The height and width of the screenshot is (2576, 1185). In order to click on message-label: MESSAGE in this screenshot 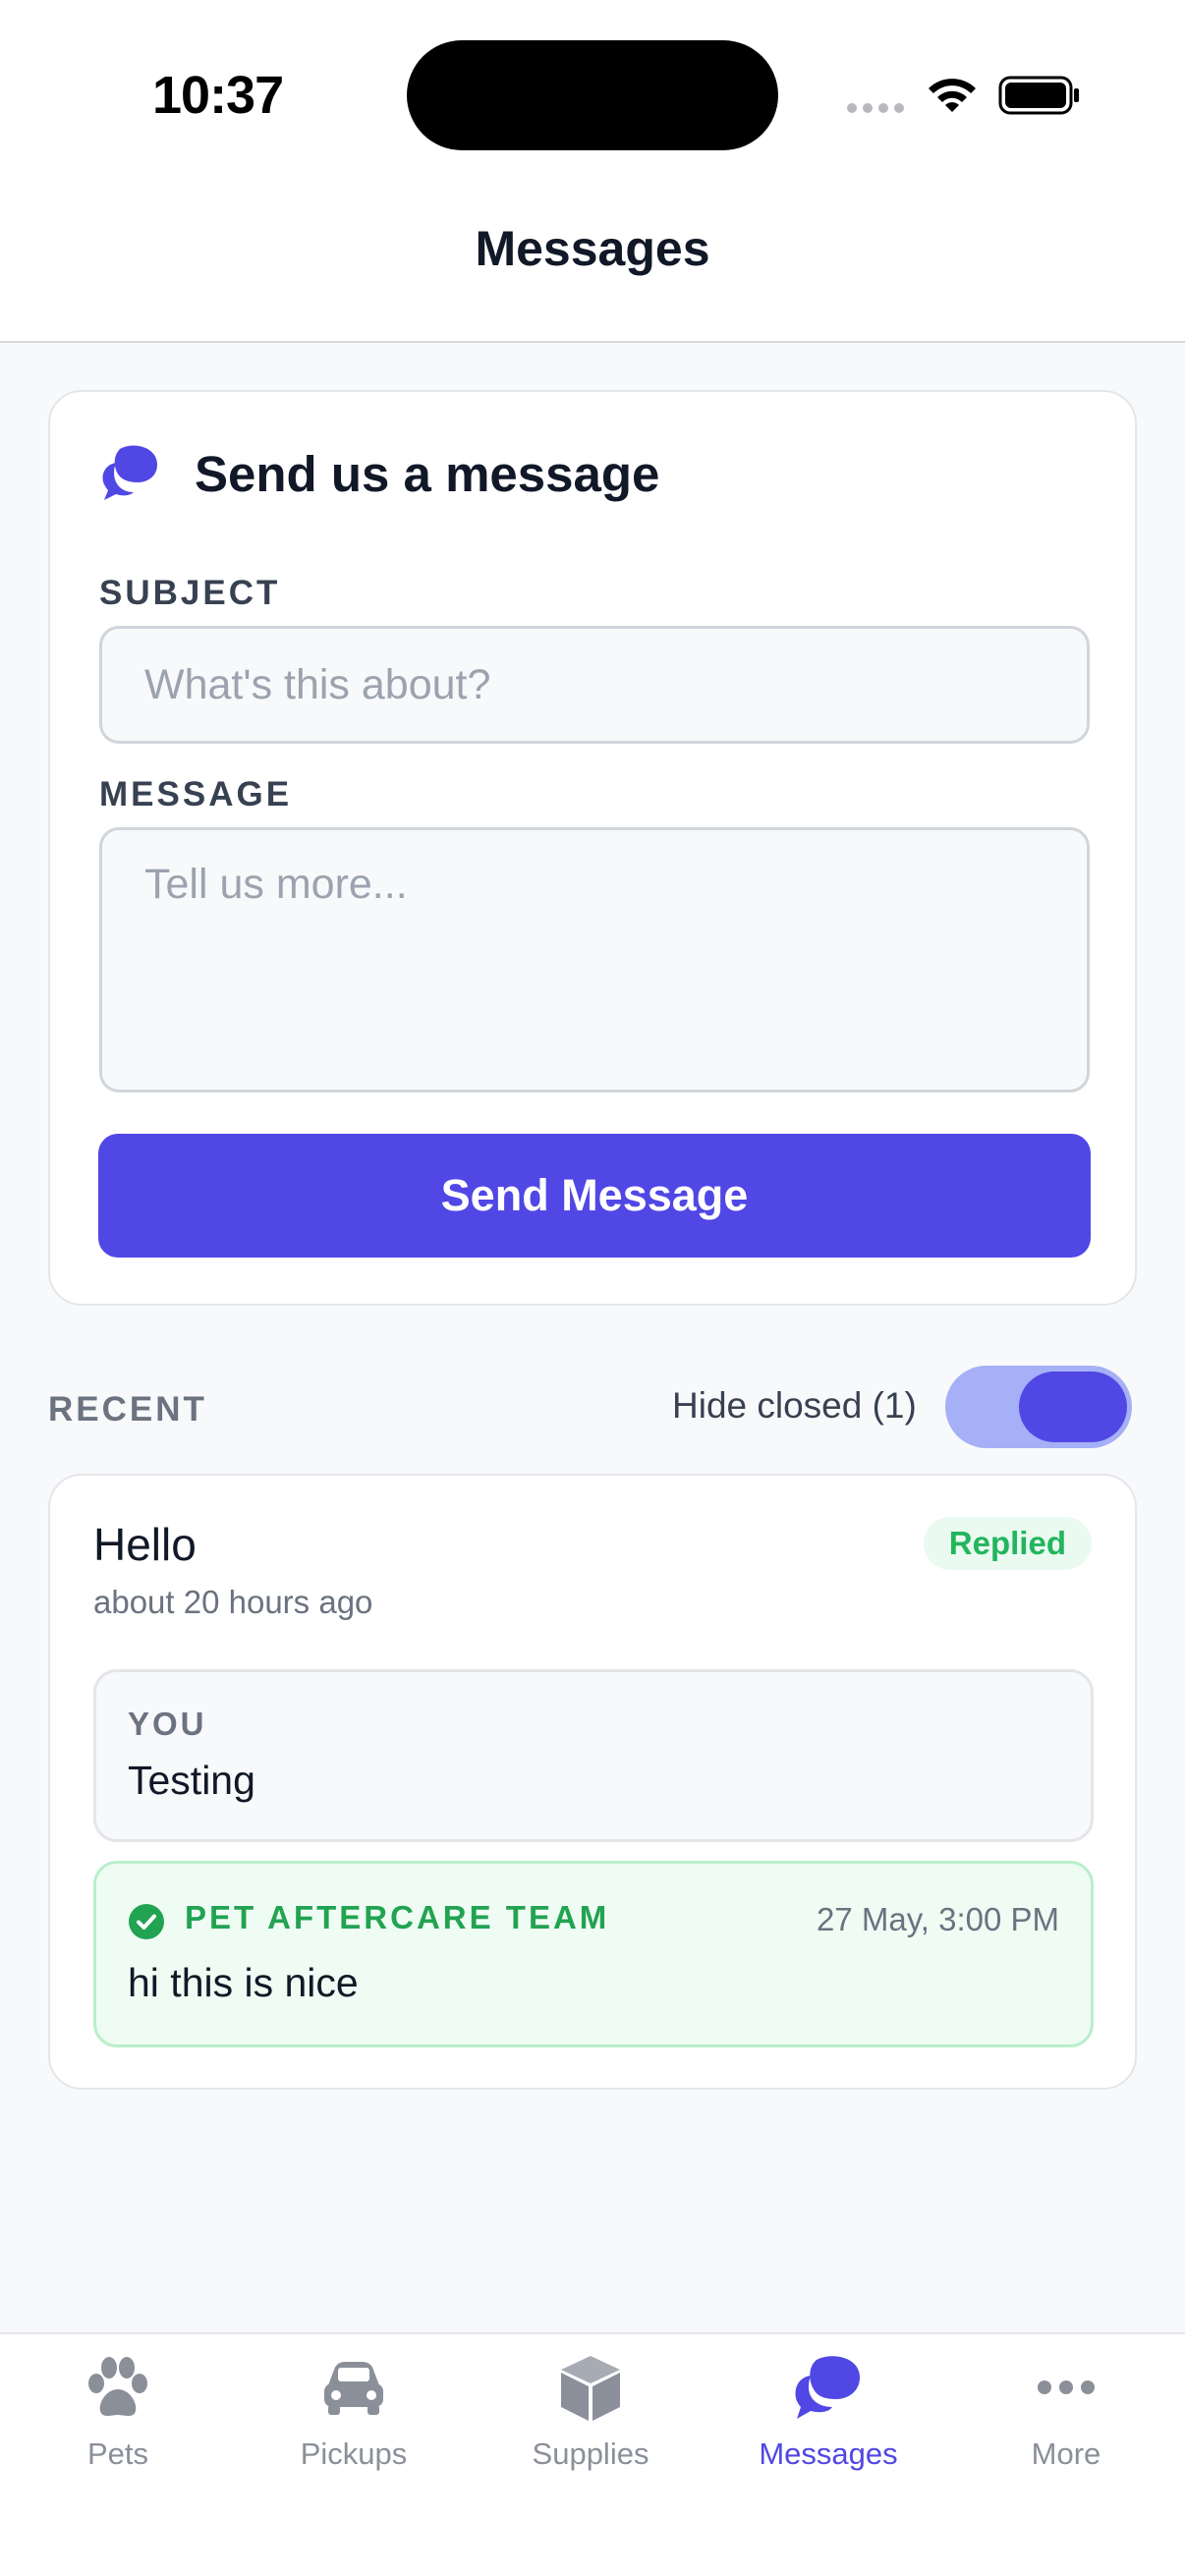, I will do `click(196, 794)`.